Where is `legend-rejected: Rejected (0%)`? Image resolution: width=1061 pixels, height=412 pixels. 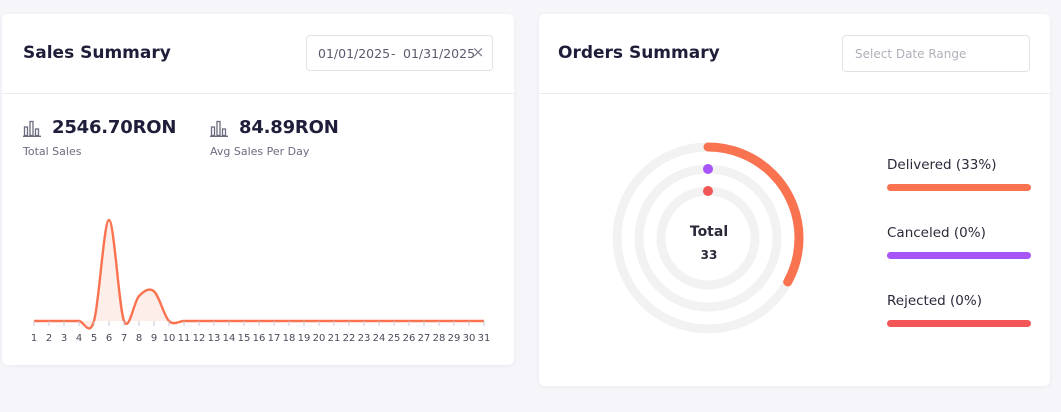
legend-rejected: Rejected (0%) is located at coordinates (959, 310).